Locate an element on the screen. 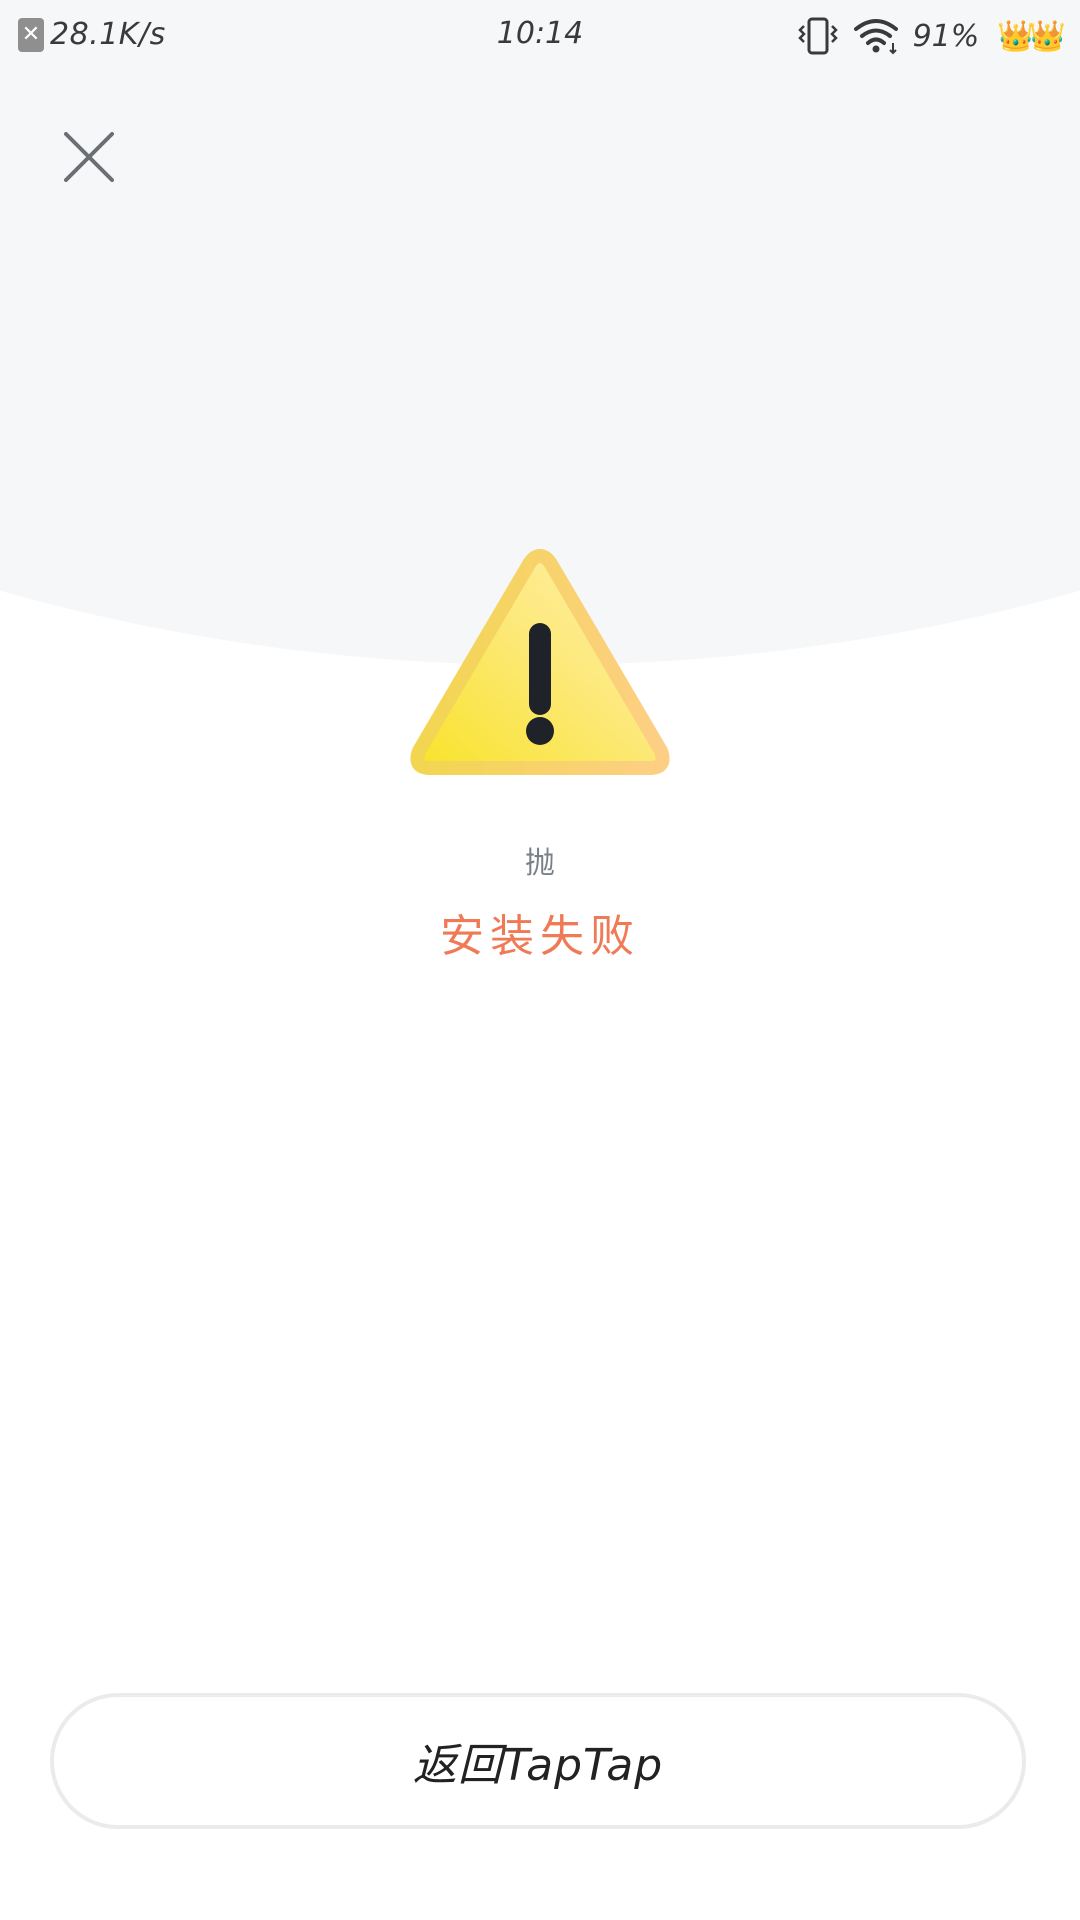 The width and height of the screenshot is (1080, 1920). close-button is located at coordinates (89, 157).